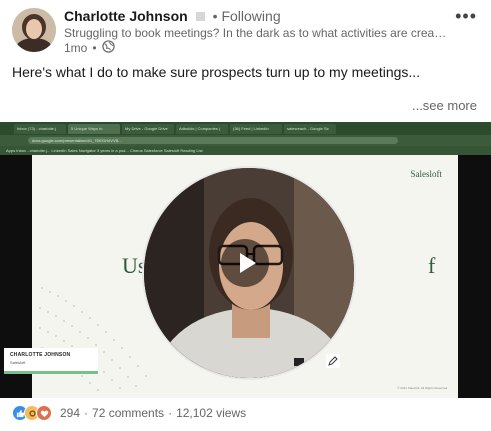 The height and width of the screenshot is (431, 491). Describe the element at coordinates (422, 388) in the screenshot. I see `slide-copyright: © 2021 Salesloft. All Rights Reserved.` at that location.